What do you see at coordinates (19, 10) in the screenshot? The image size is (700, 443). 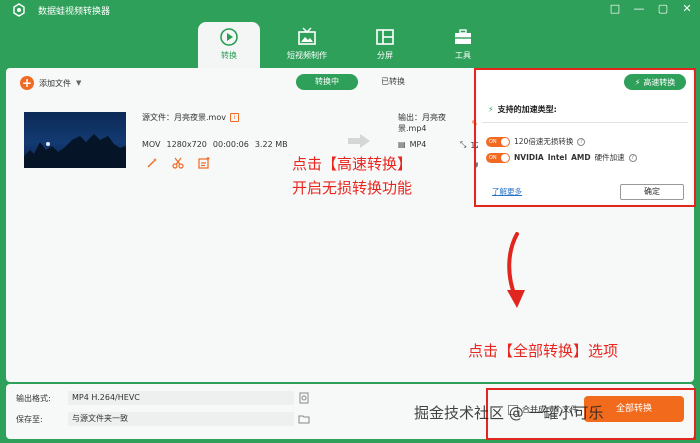 I see `app-logo-icon` at bounding box center [19, 10].